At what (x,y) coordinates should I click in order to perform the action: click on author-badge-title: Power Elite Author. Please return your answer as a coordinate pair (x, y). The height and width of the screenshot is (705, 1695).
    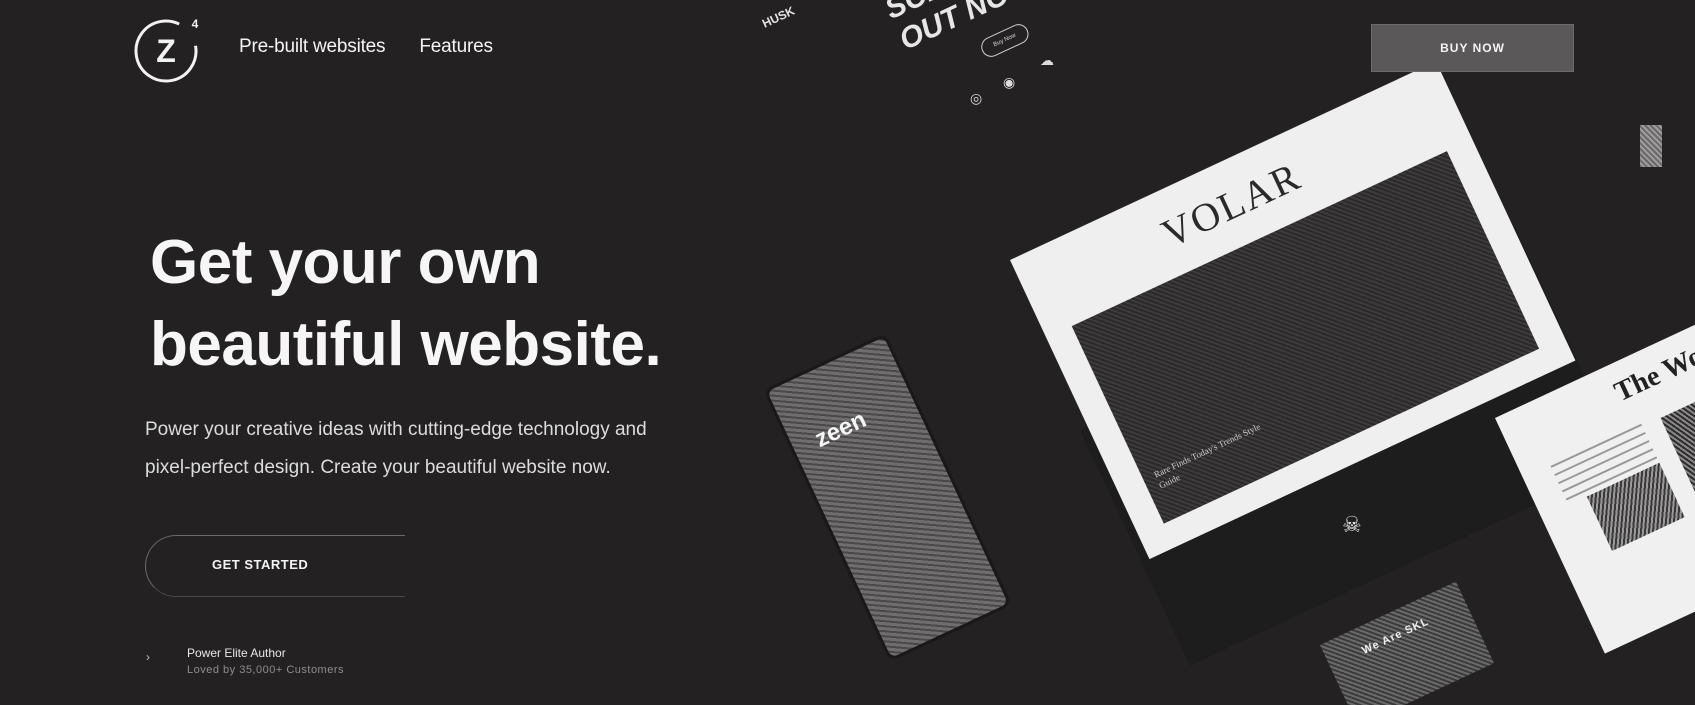
    Looking at the image, I should click on (236, 653).